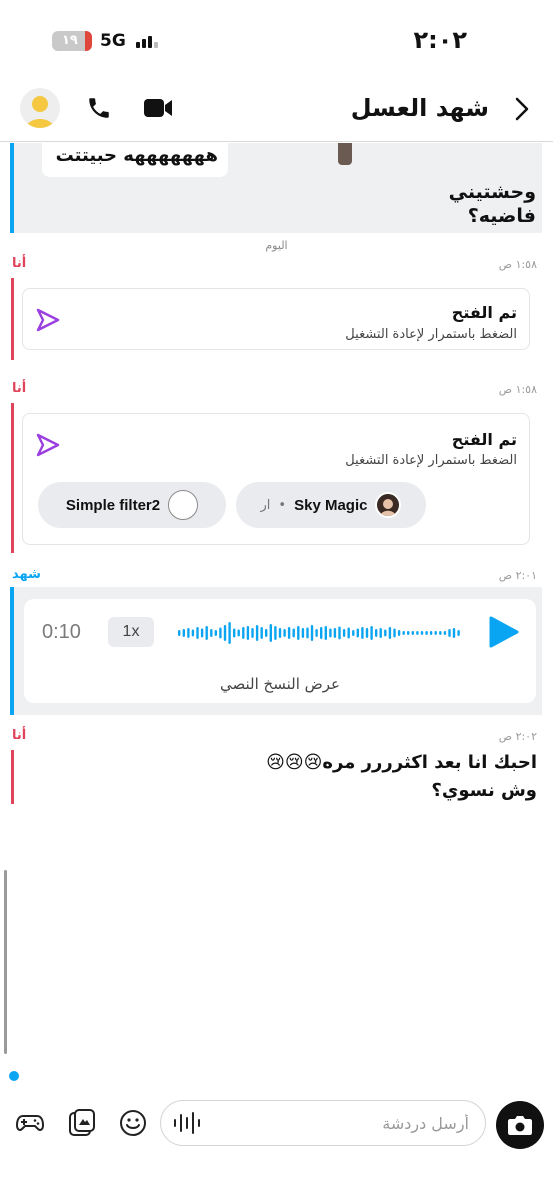 This screenshot has width=553, height=1200. What do you see at coordinates (280, 651) in the screenshot?
I see `voice-note-card: 0:10 1x عرض النسخ النصي` at bounding box center [280, 651].